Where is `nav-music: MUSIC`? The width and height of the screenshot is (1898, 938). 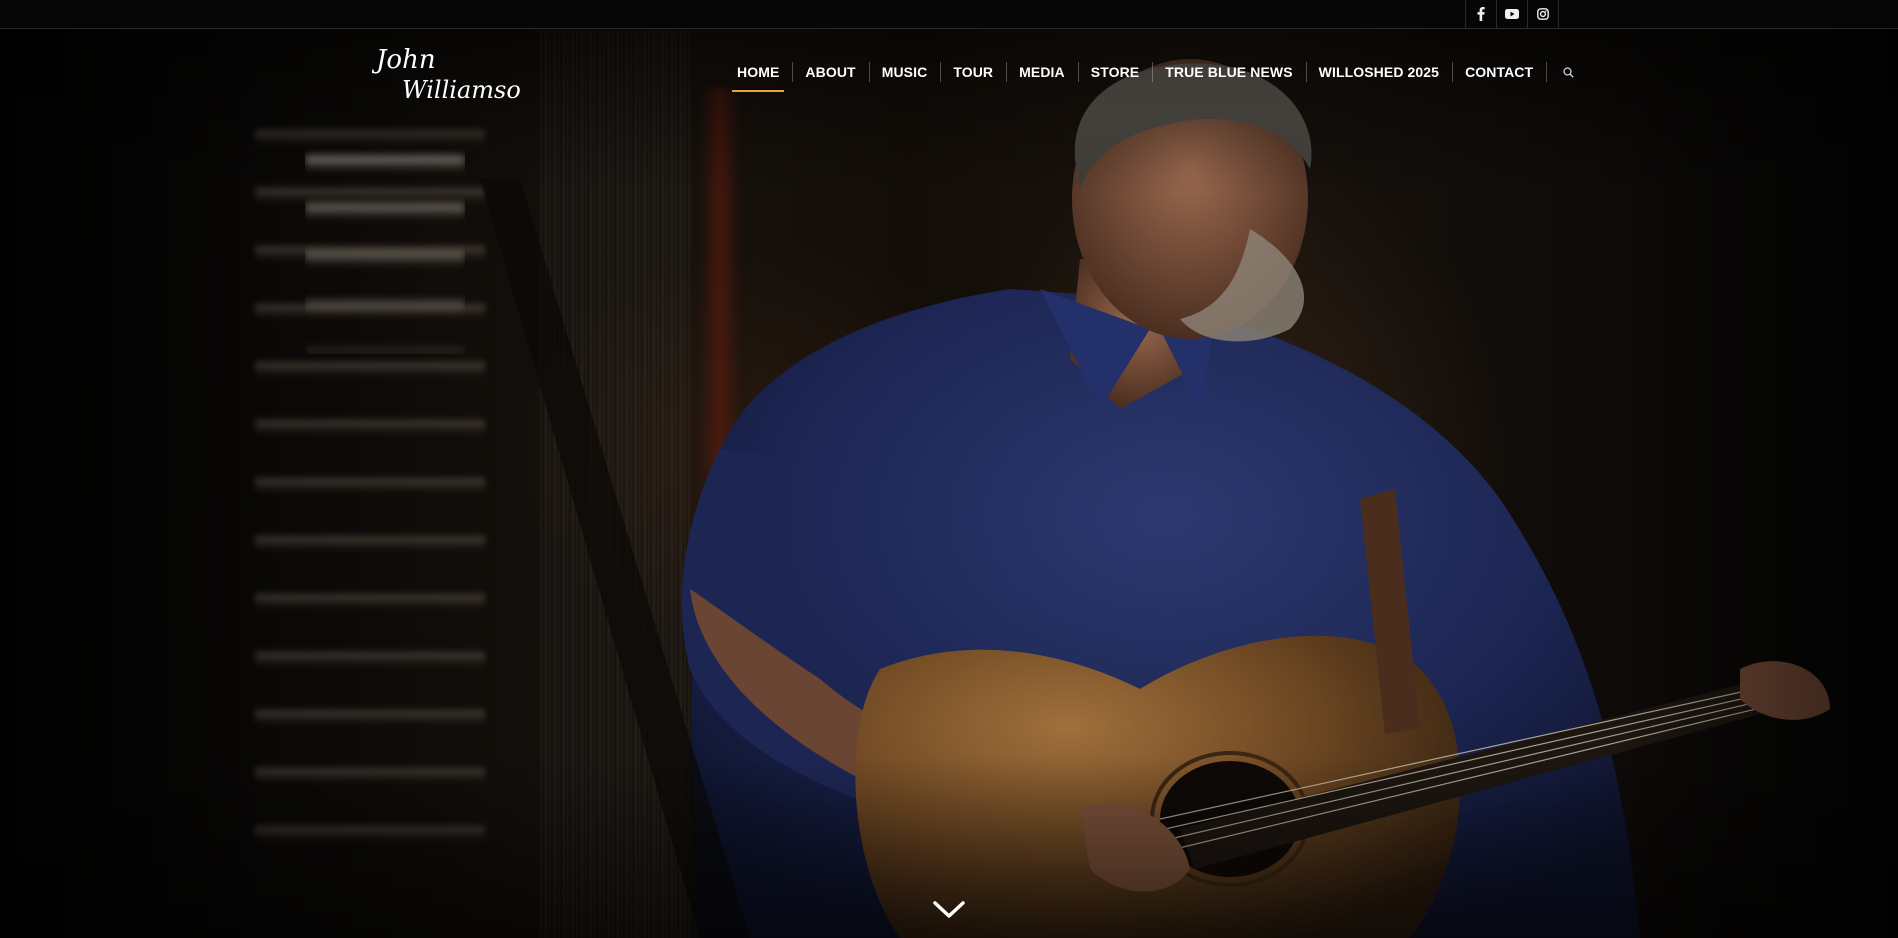
nav-music: MUSIC is located at coordinates (904, 72).